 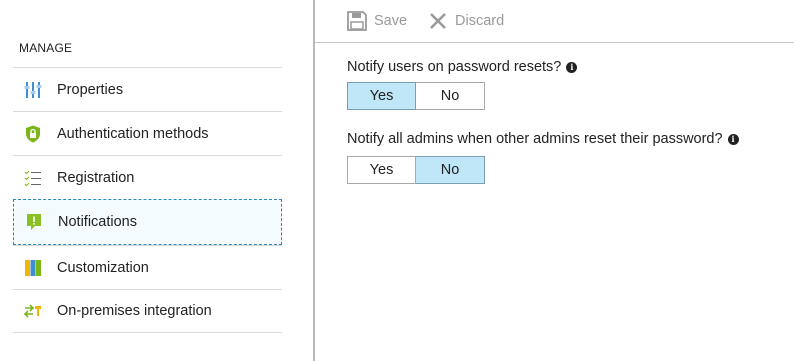 I want to click on notify-users-toggle: Yes No, so click(x=416, y=96).